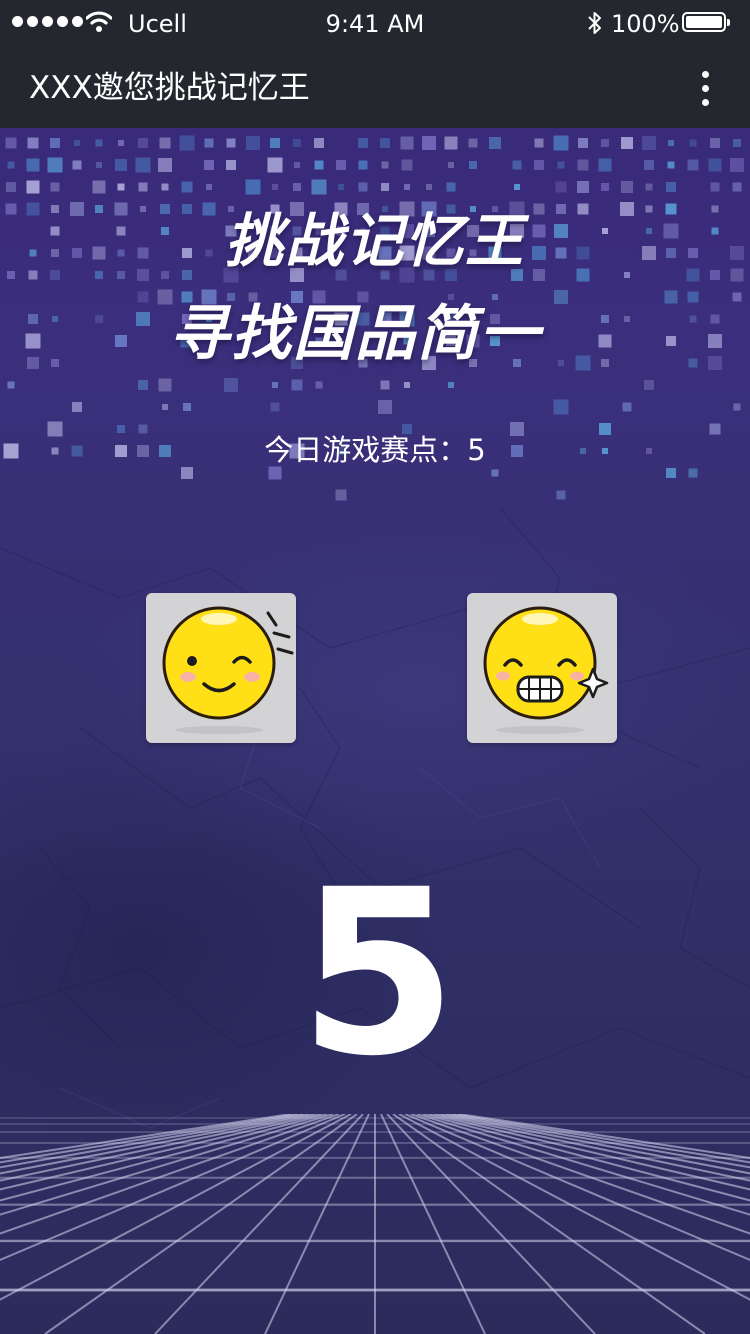  What do you see at coordinates (705, 88) in the screenshot?
I see `more-vertical-icon` at bounding box center [705, 88].